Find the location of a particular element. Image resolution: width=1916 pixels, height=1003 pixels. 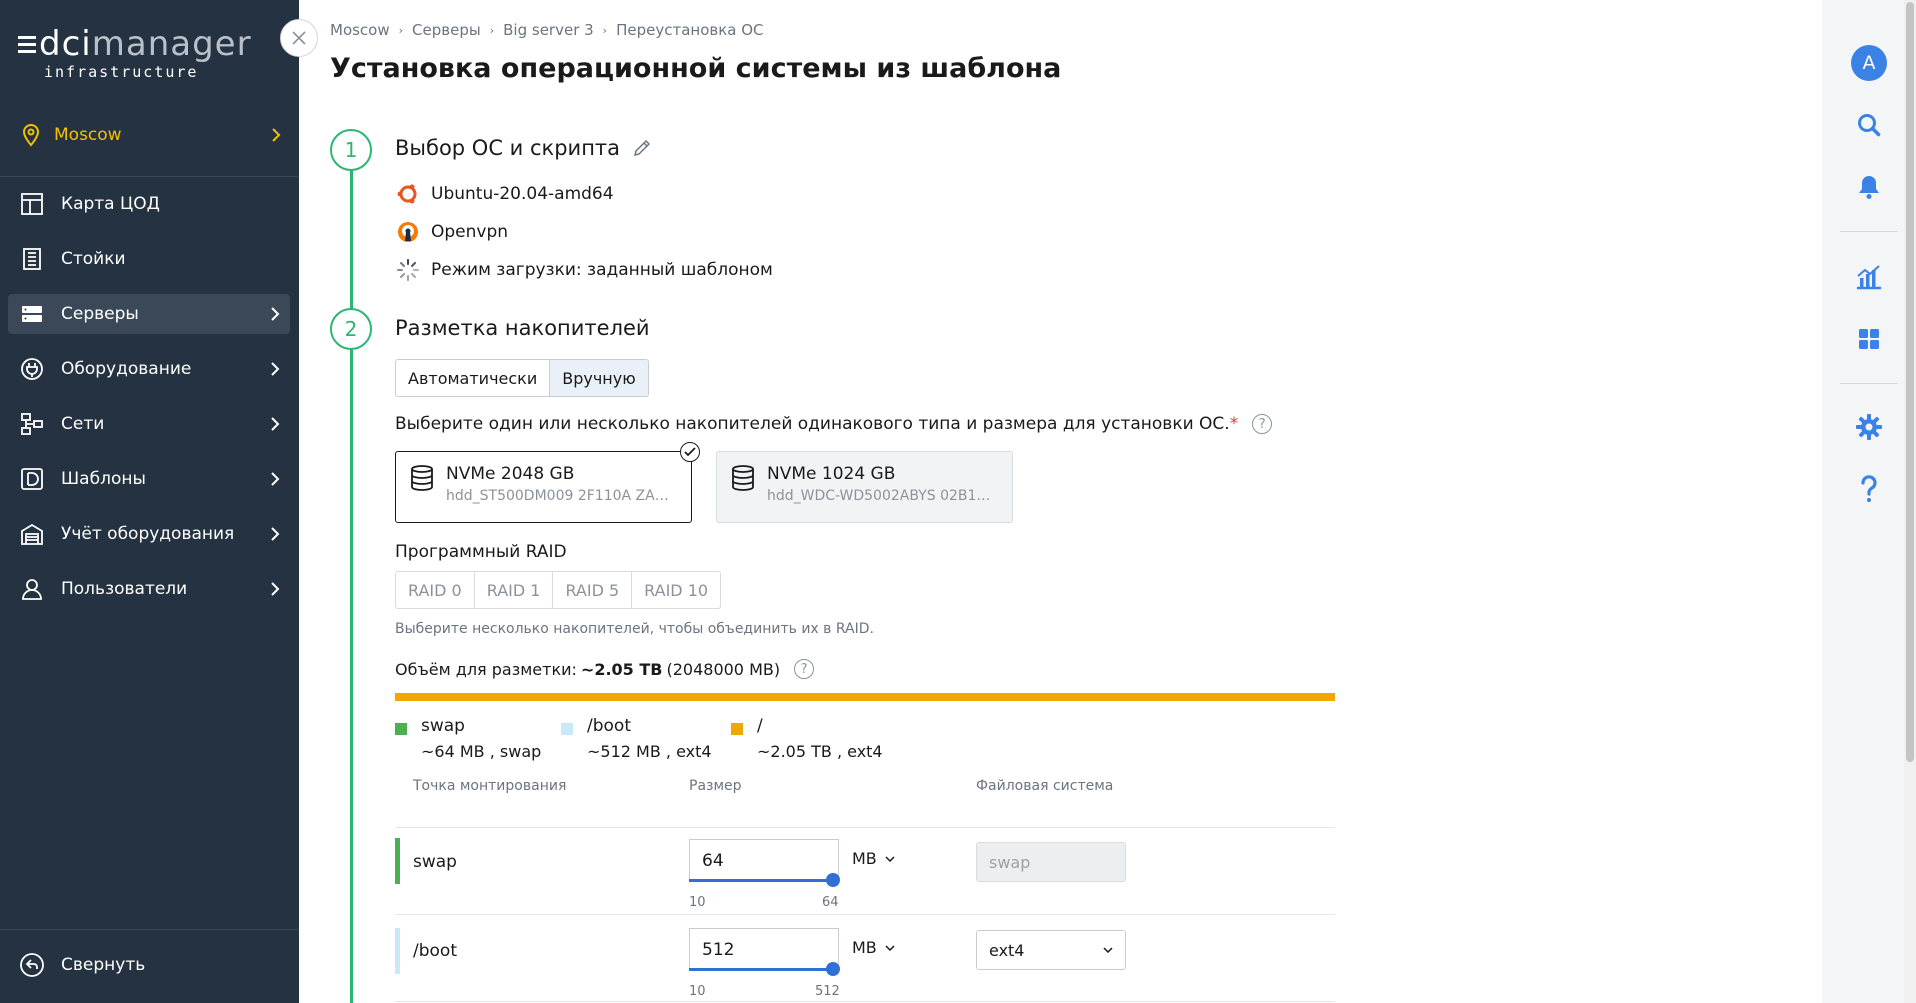

close-button is located at coordinates (299, 38).